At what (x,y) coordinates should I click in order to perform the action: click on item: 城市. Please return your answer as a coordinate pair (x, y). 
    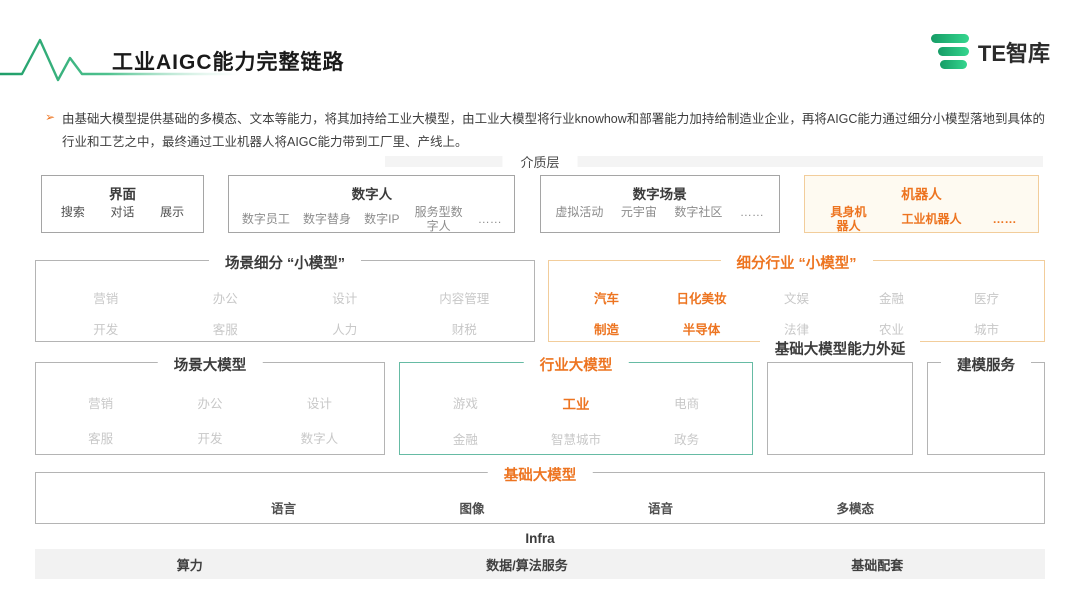
    Looking at the image, I should click on (986, 330).